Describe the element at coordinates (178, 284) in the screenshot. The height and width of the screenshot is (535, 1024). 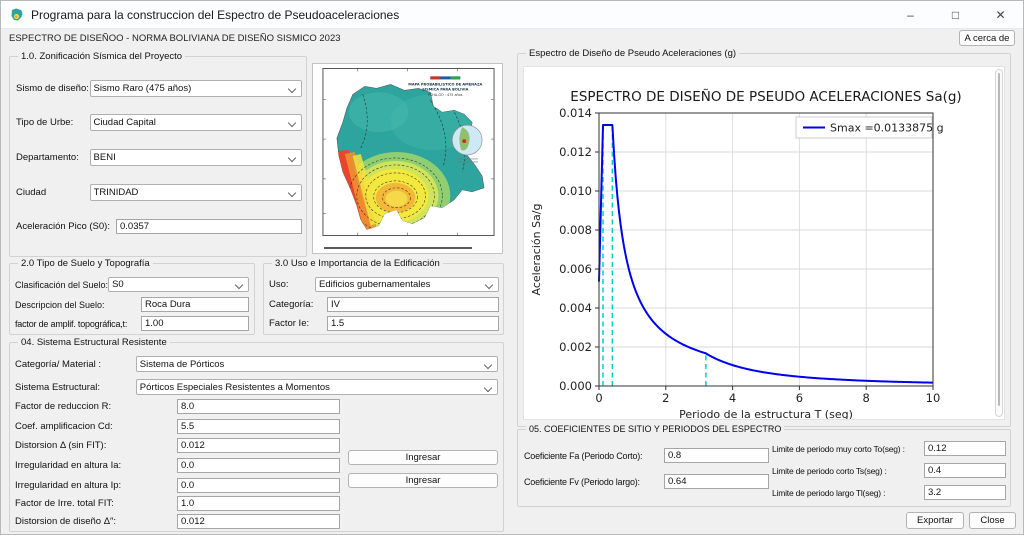
I see `clasificacion-suelo-select: S0` at that location.